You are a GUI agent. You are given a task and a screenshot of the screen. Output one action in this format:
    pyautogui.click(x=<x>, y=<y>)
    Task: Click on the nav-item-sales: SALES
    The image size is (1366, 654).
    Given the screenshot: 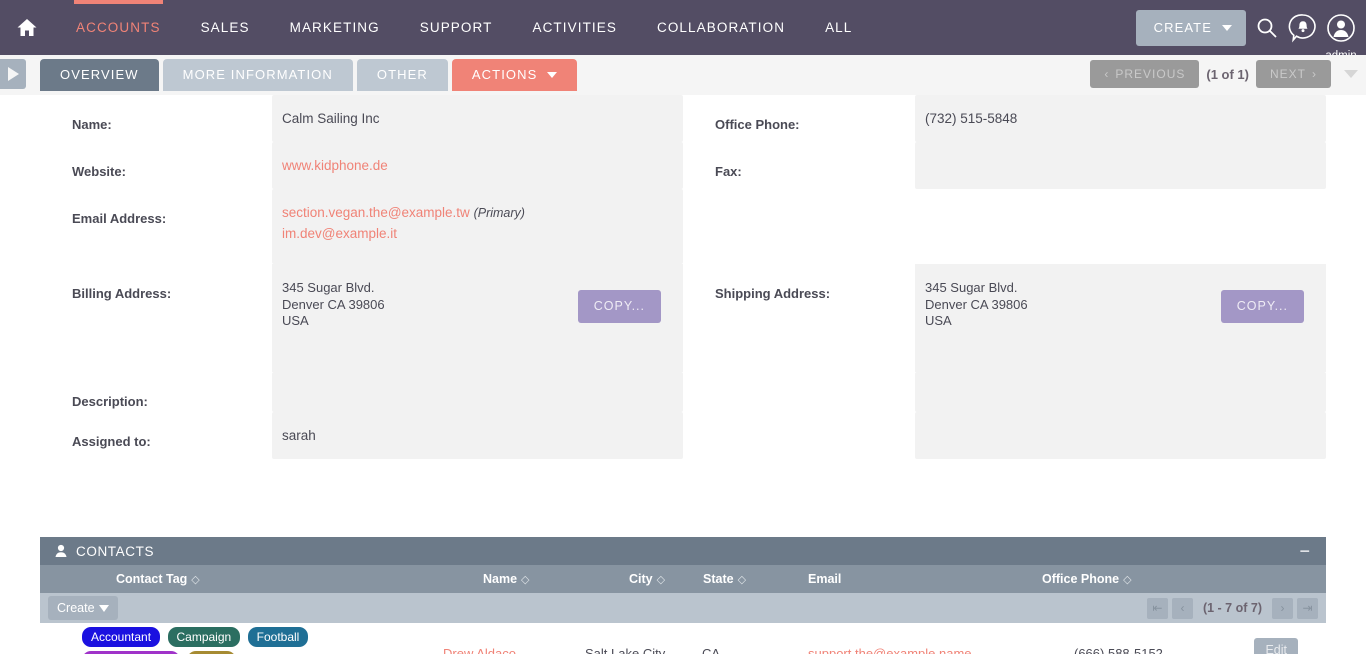 What is the action you would take?
    pyautogui.click(x=225, y=27)
    